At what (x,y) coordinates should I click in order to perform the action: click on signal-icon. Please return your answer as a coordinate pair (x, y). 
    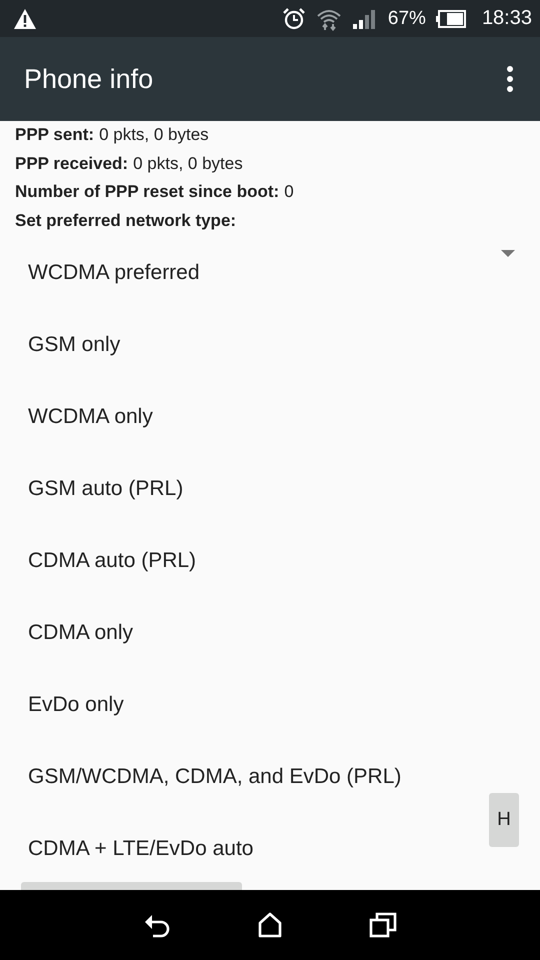
    Looking at the image, I should click on (365, 19).